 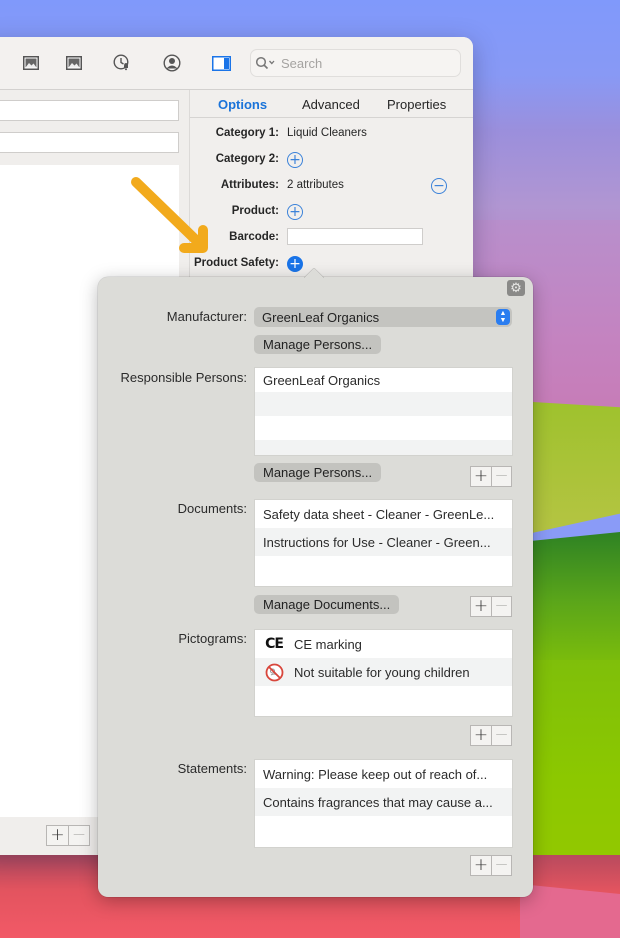 I want to click on gear-icon: ⚙, so click(x=516, y=288).